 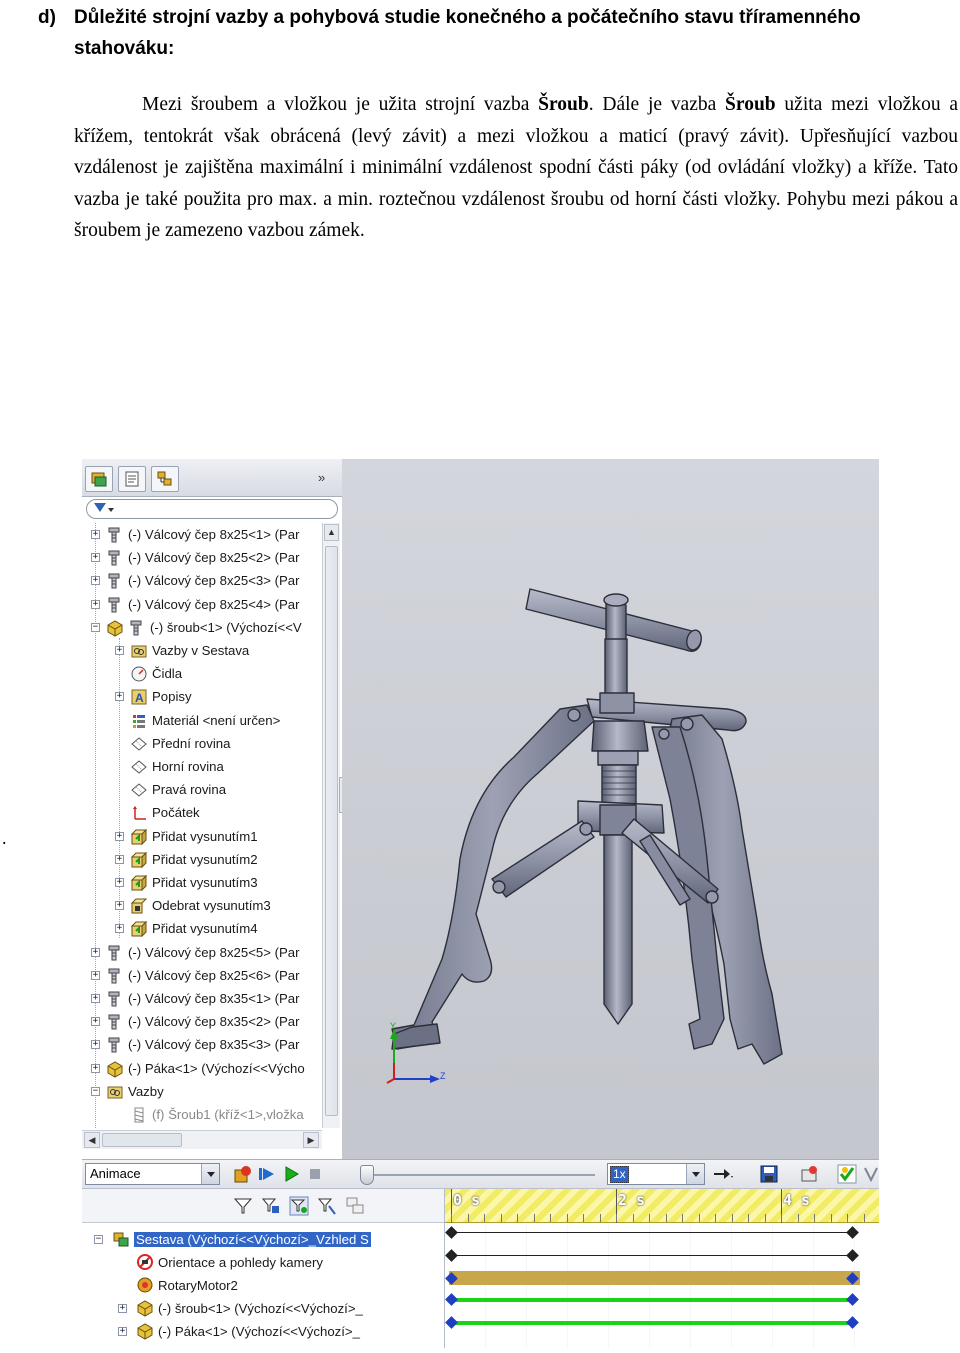 What do you see at coordinates (177, 766) in the screenshot?
I see `tree-item: Horní rovina` at bounding box center [177, 766].